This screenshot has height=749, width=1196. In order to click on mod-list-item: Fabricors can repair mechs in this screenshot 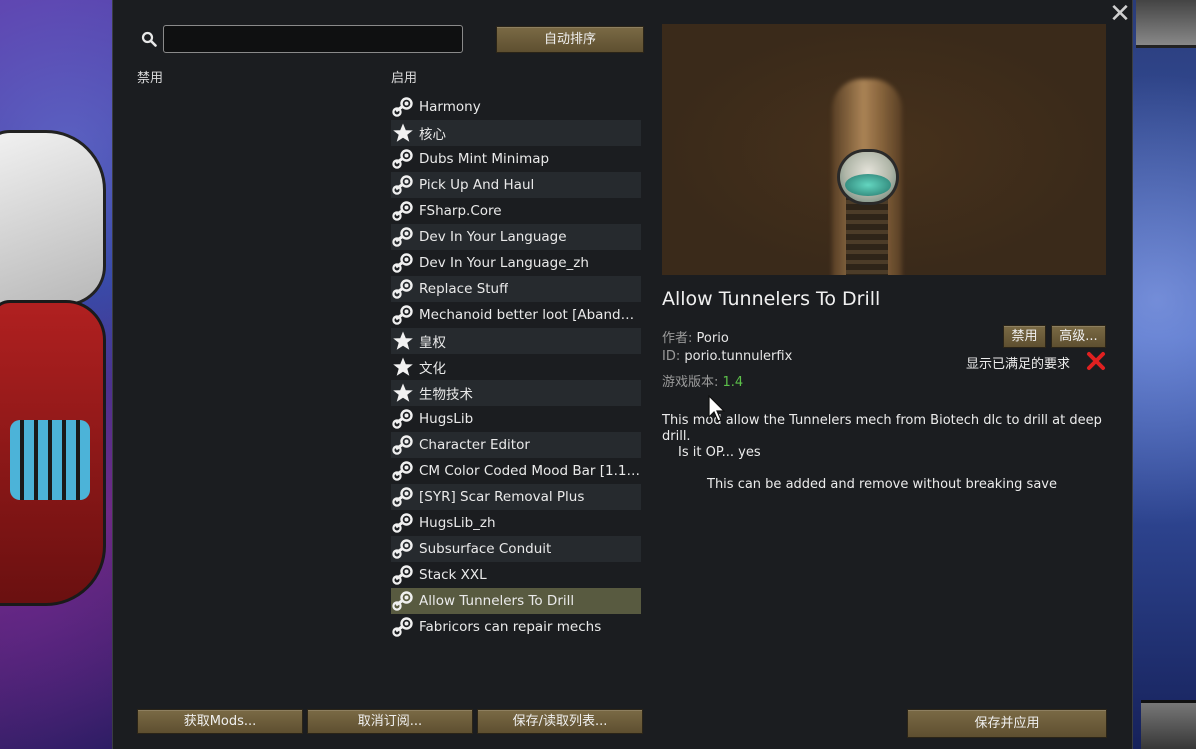, I will do `click(516, 627)`.